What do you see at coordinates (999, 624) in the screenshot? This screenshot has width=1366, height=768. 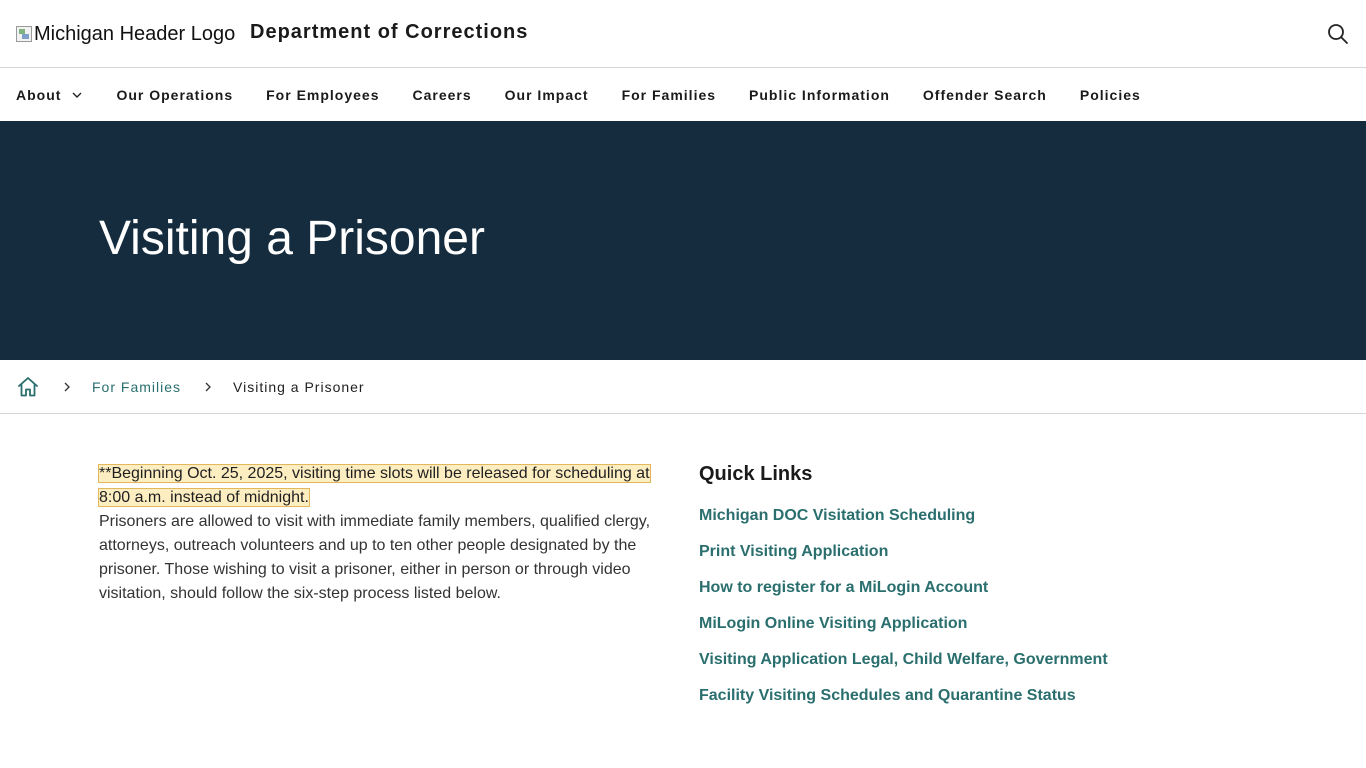 I see `quick-link-milogin-online-application: MiLogin Online Visiting Application` at bounding box center [999, 624].